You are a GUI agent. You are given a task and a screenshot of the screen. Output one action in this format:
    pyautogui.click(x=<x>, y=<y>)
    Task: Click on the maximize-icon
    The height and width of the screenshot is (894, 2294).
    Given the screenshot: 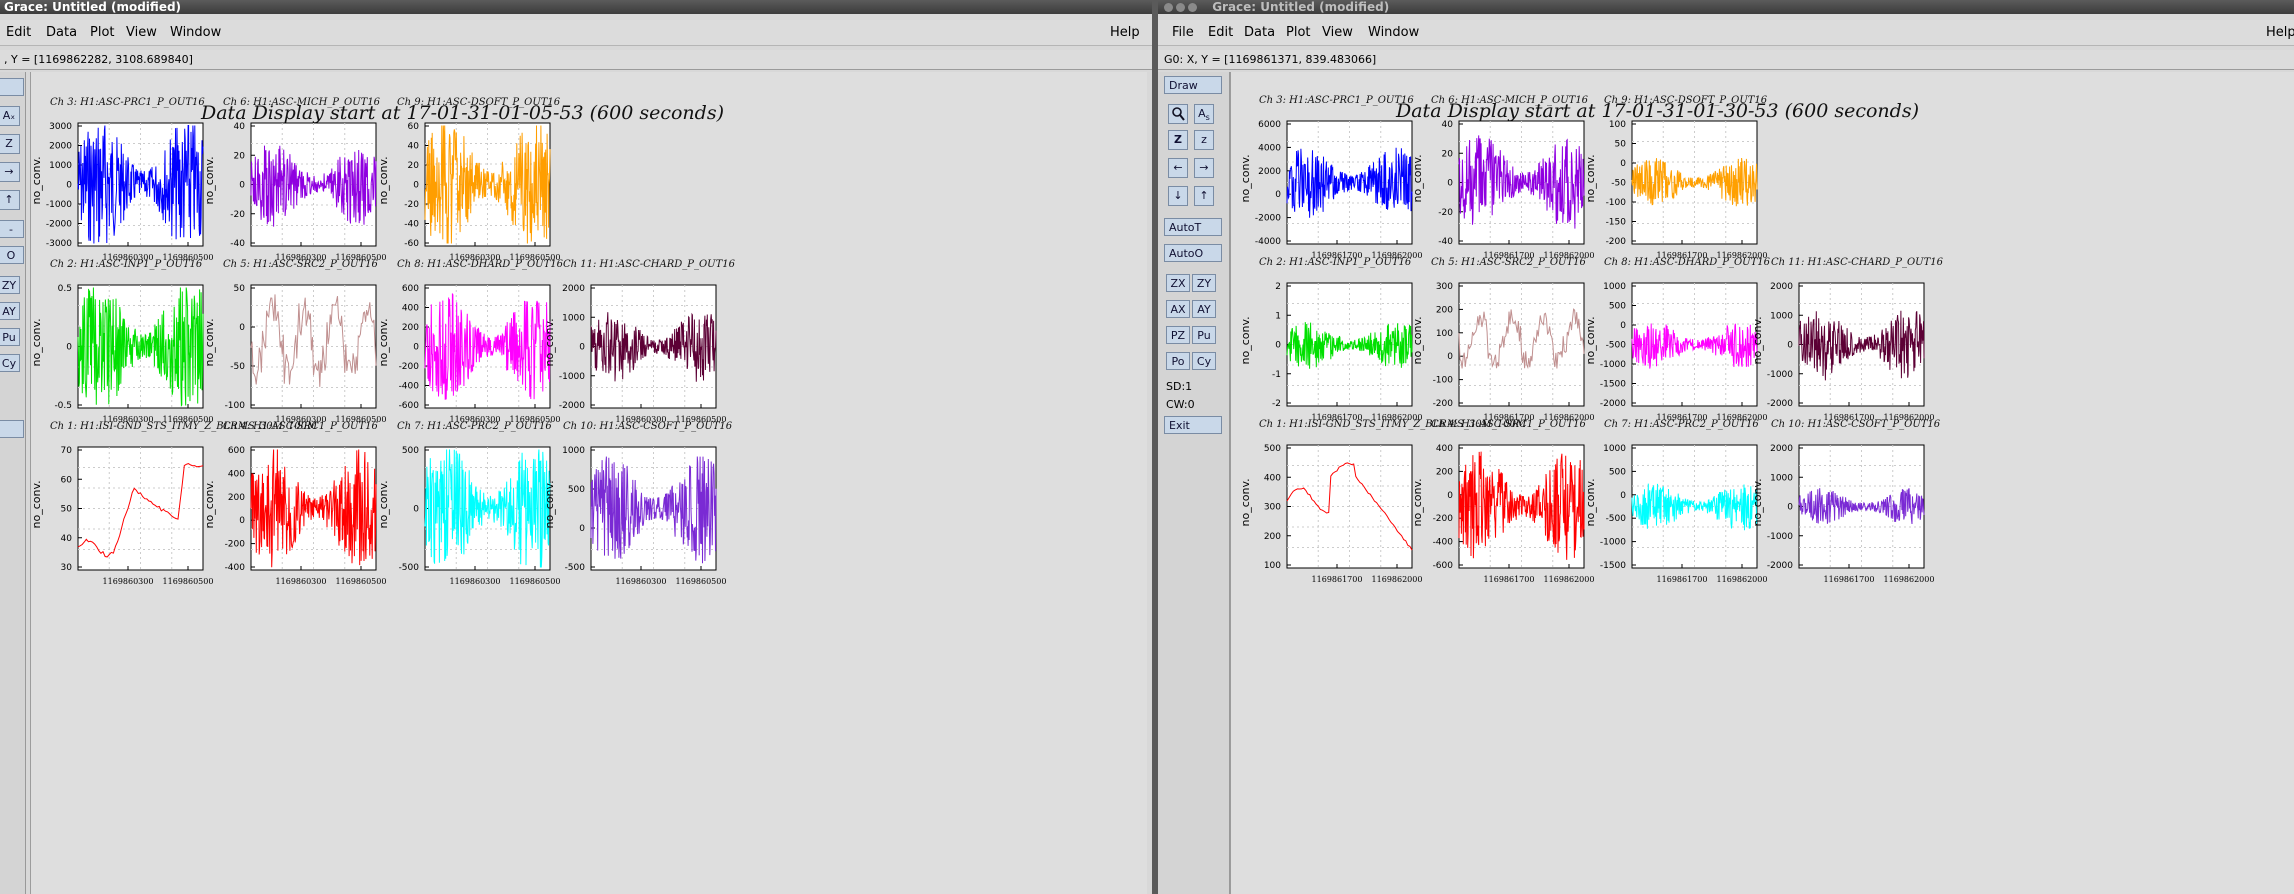 What is the action you would take?
    pyautogui.click(x=1192, y=7)
    